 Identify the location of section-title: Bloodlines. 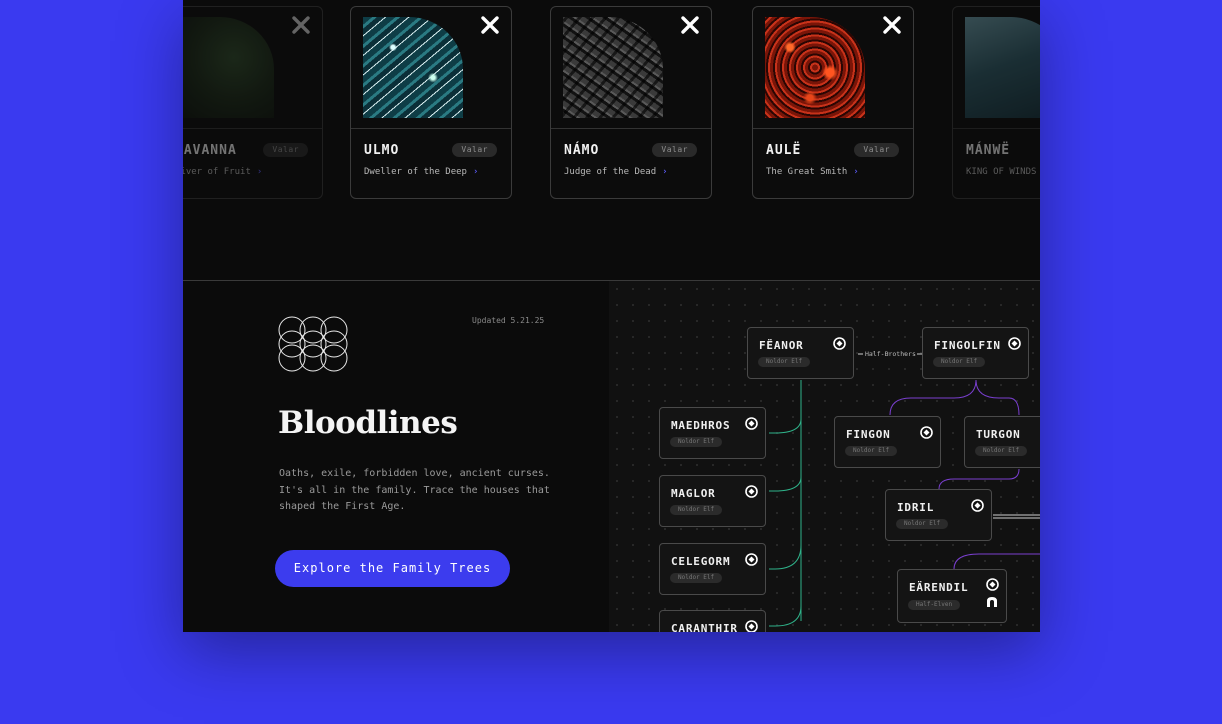
(368, 423).